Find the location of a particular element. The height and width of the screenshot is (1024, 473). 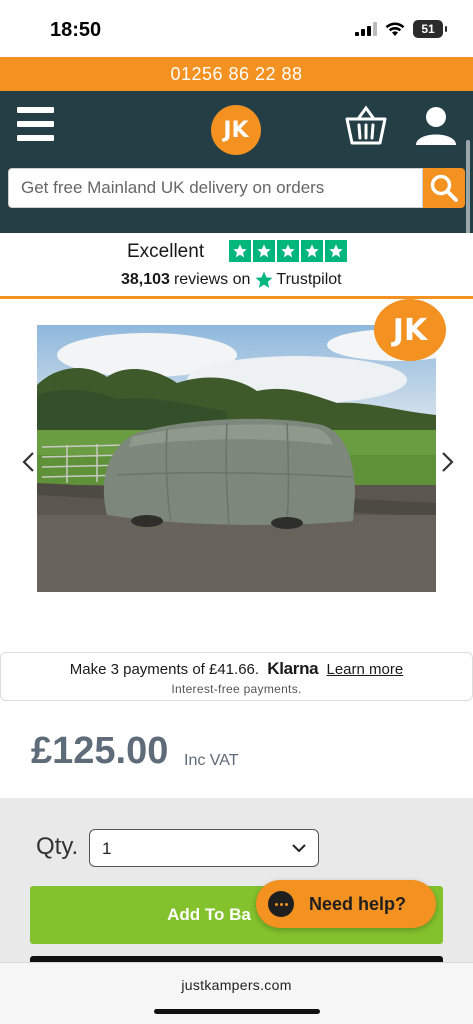

chevron-right-icon is located at coordinates (447, 462).